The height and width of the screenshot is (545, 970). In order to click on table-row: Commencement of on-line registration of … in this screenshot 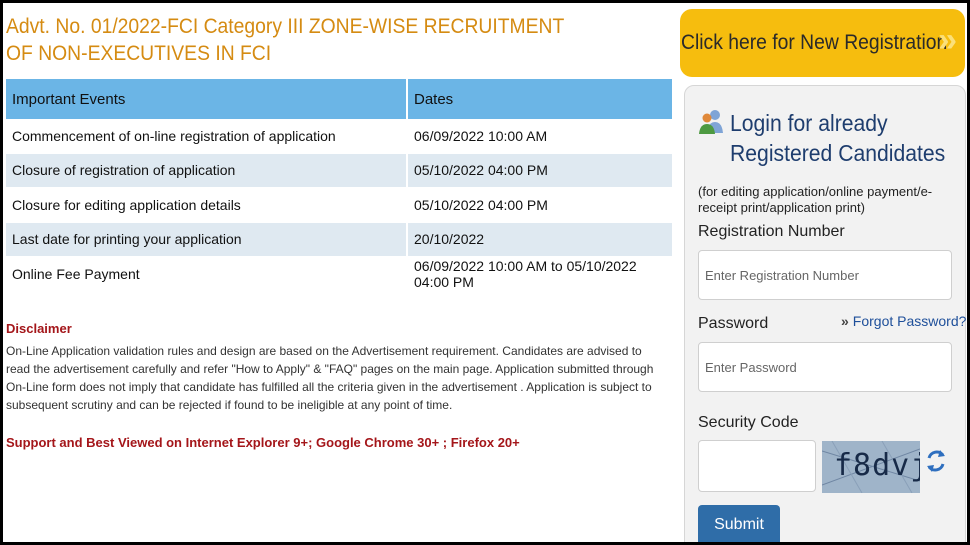, I will do `click(340, 136)`.